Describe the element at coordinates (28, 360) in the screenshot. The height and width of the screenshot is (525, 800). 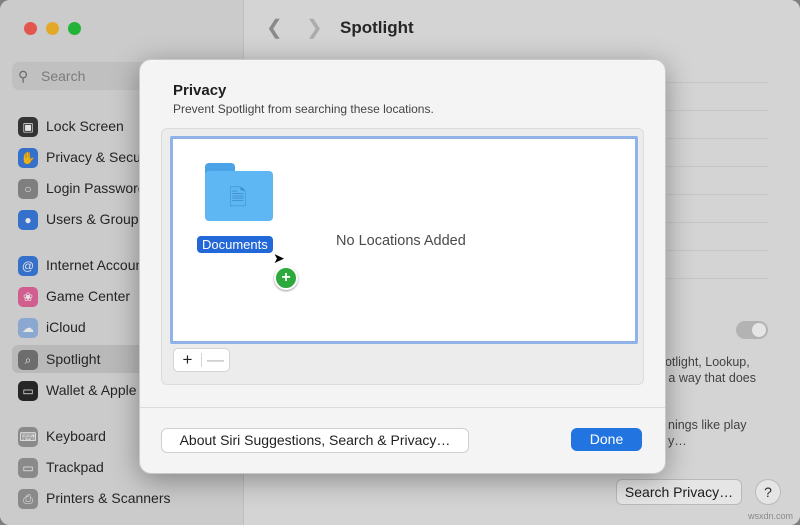
I see `magnifier-icon: ⌕` at that location.